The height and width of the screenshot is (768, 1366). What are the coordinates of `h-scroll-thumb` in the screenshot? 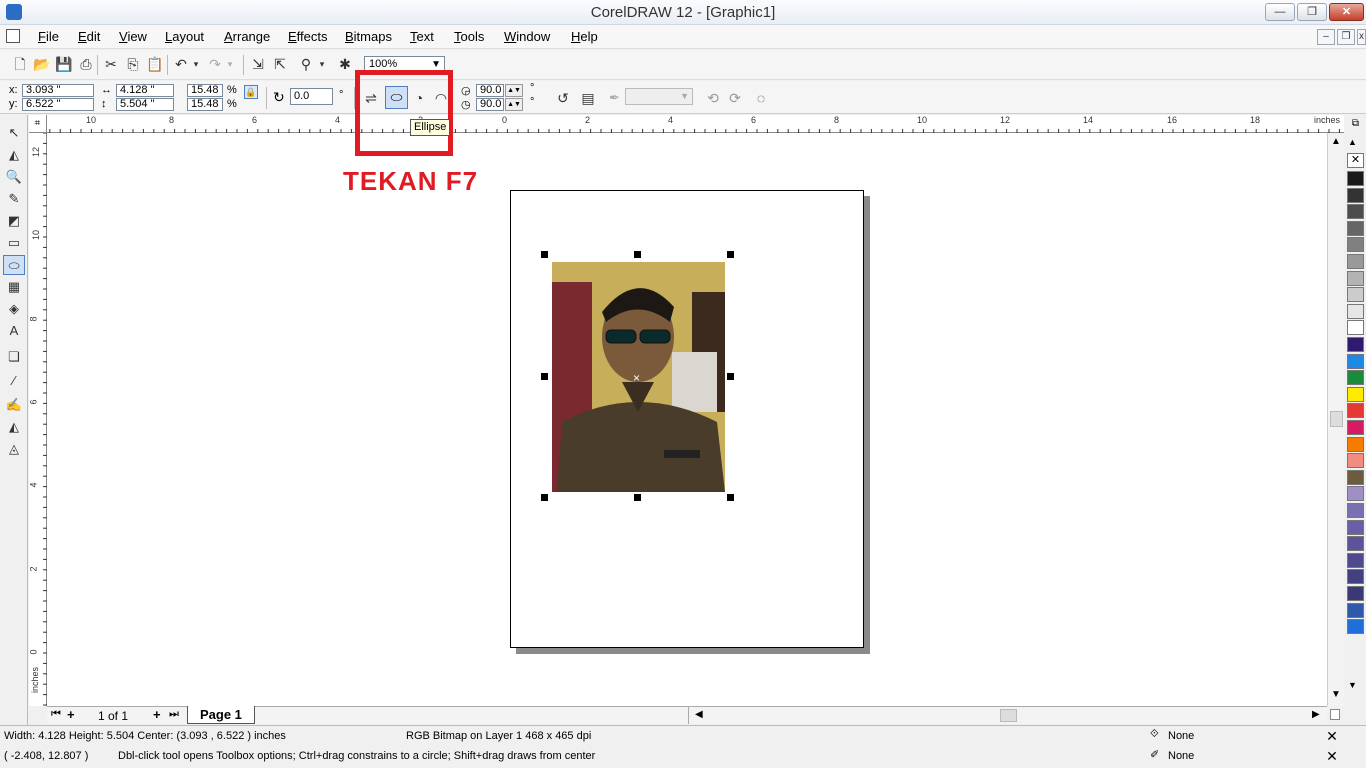 It's located at (1008, 715).